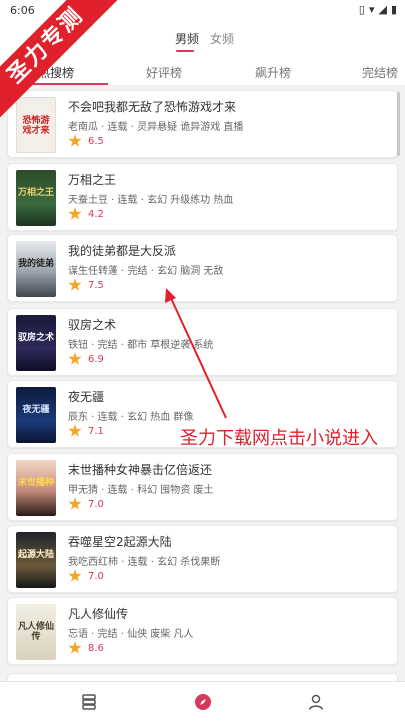 The width and height of the screenshot is (405, 721). What do you see at coordinates (36, 343) in the screenshot?
I see `book-cover: 驭房之术` at bounding box center [36, 343].